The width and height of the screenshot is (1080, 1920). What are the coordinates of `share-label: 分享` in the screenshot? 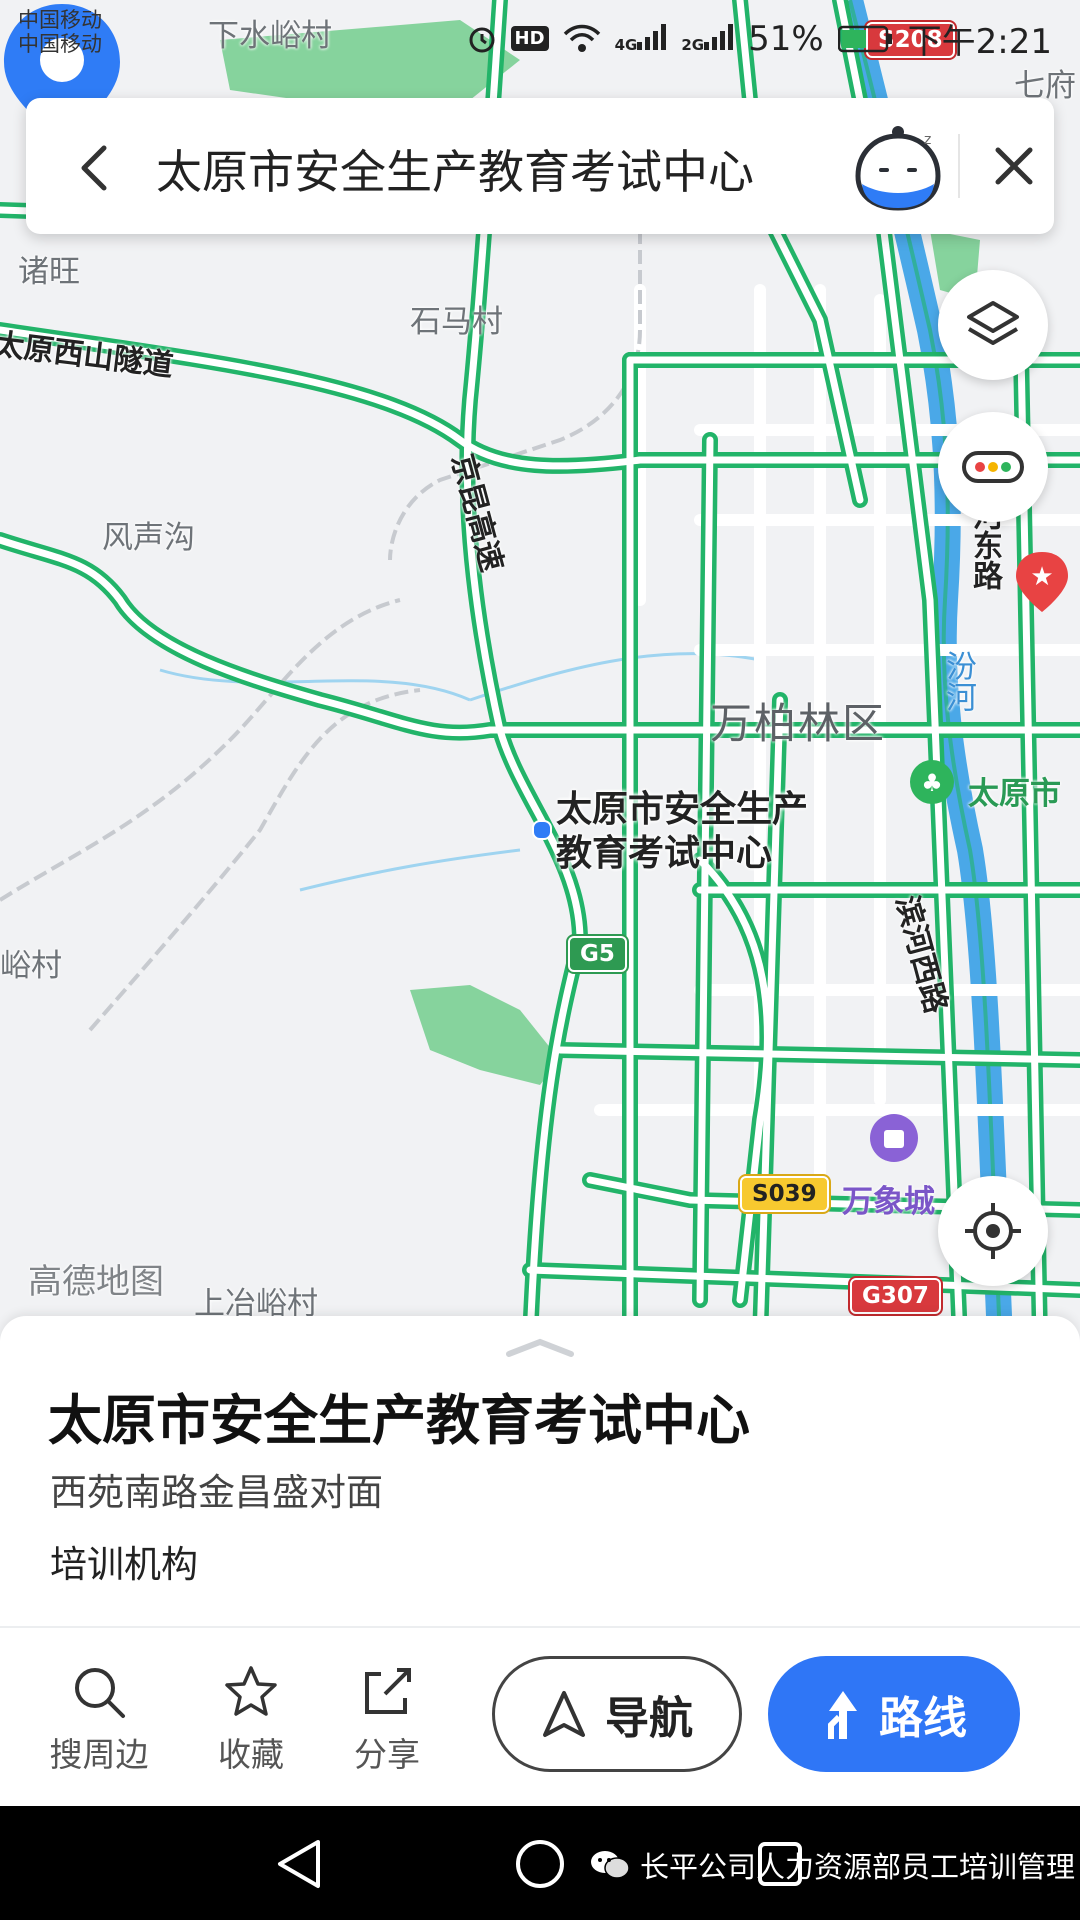 It's located at (387, 1754).